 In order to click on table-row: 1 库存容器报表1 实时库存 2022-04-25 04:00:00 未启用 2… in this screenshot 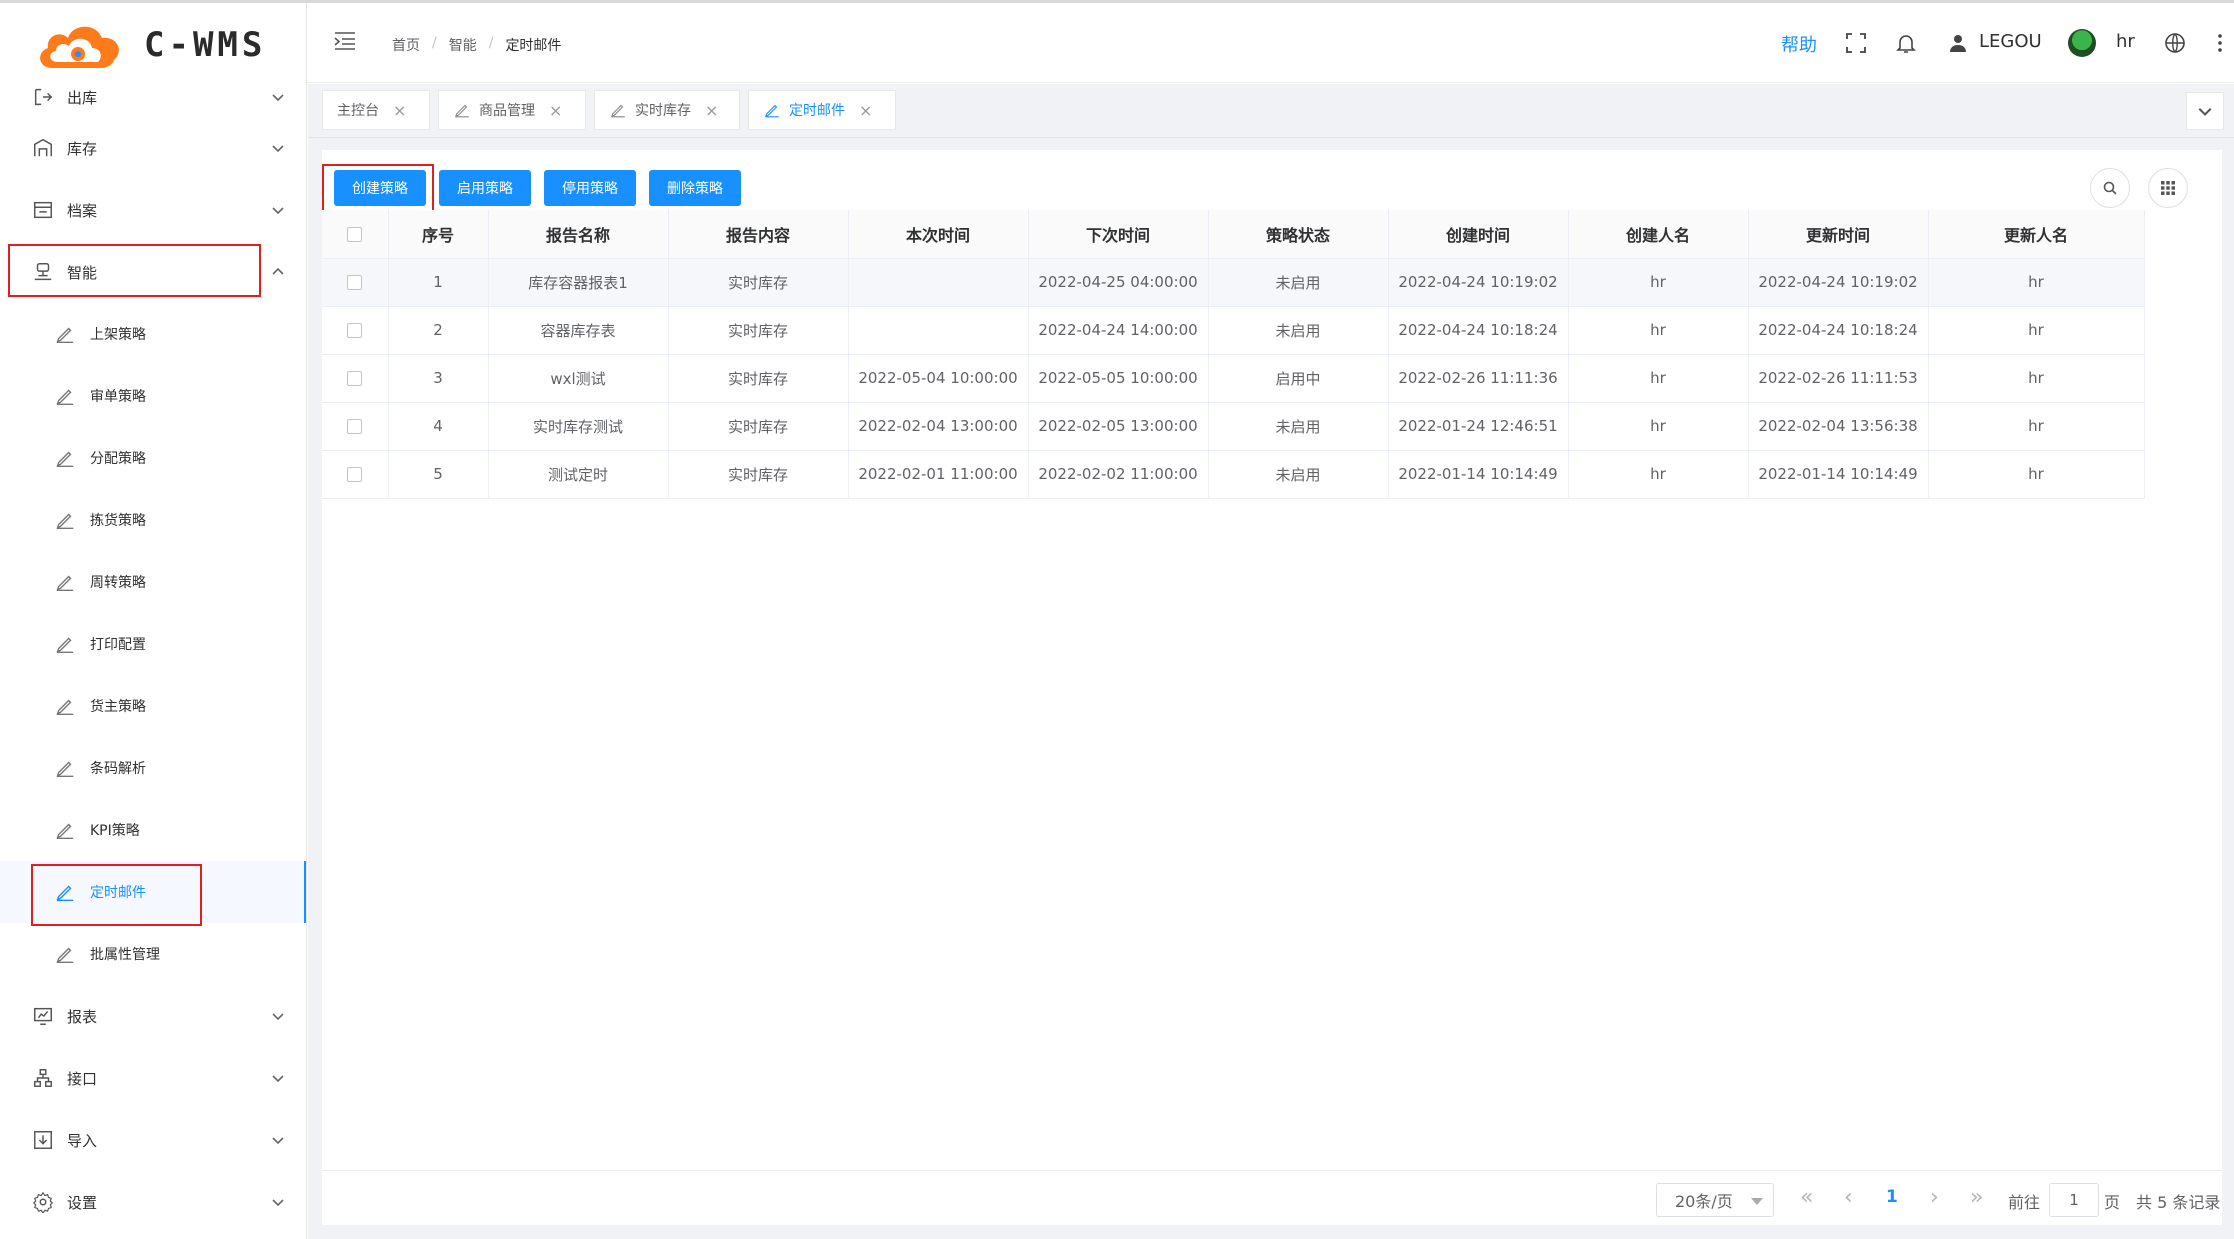, I will do `click(1233, 282)`.